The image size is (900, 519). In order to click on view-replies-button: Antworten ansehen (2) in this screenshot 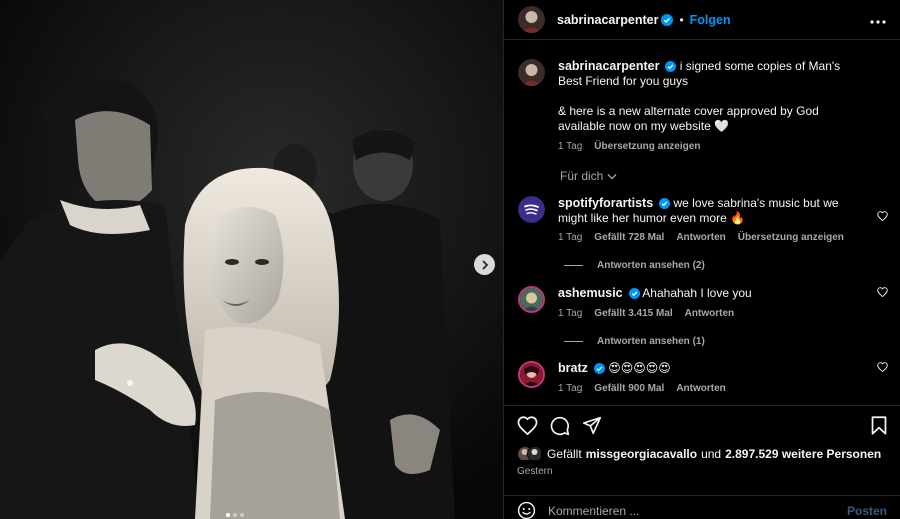, I will do `click(725, 265)`.